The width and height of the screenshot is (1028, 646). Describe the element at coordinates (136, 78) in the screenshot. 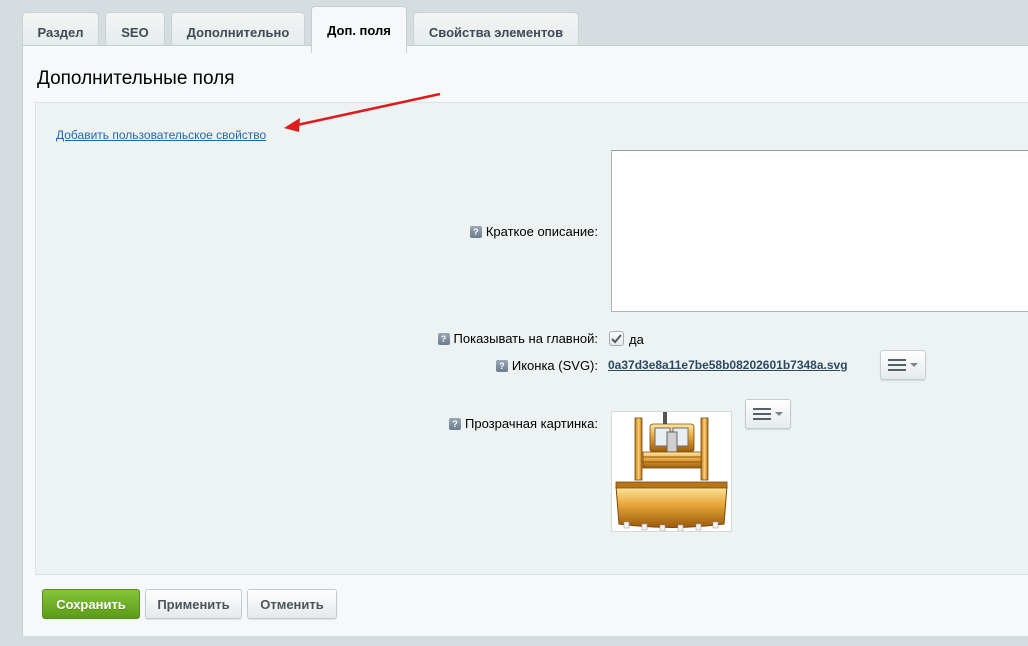

I see `page-title: Дополнительные поля` at that location.